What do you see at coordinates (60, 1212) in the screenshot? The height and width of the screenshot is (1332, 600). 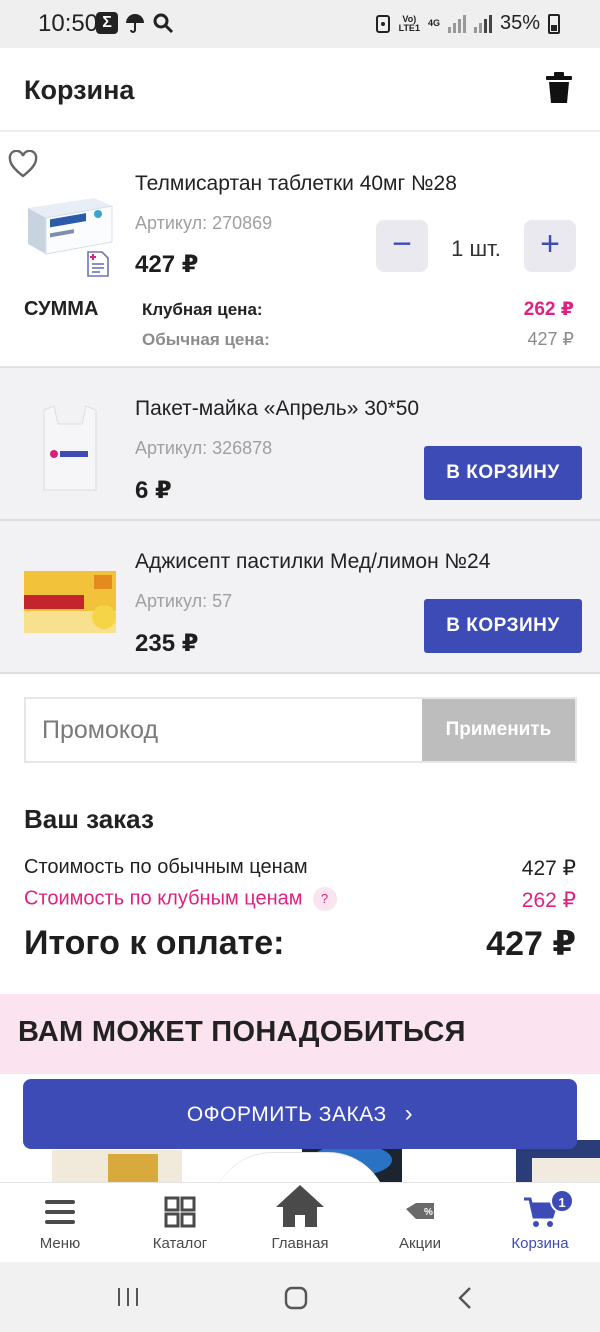 I see `menu-icon` at bounding box center [60, 1212].